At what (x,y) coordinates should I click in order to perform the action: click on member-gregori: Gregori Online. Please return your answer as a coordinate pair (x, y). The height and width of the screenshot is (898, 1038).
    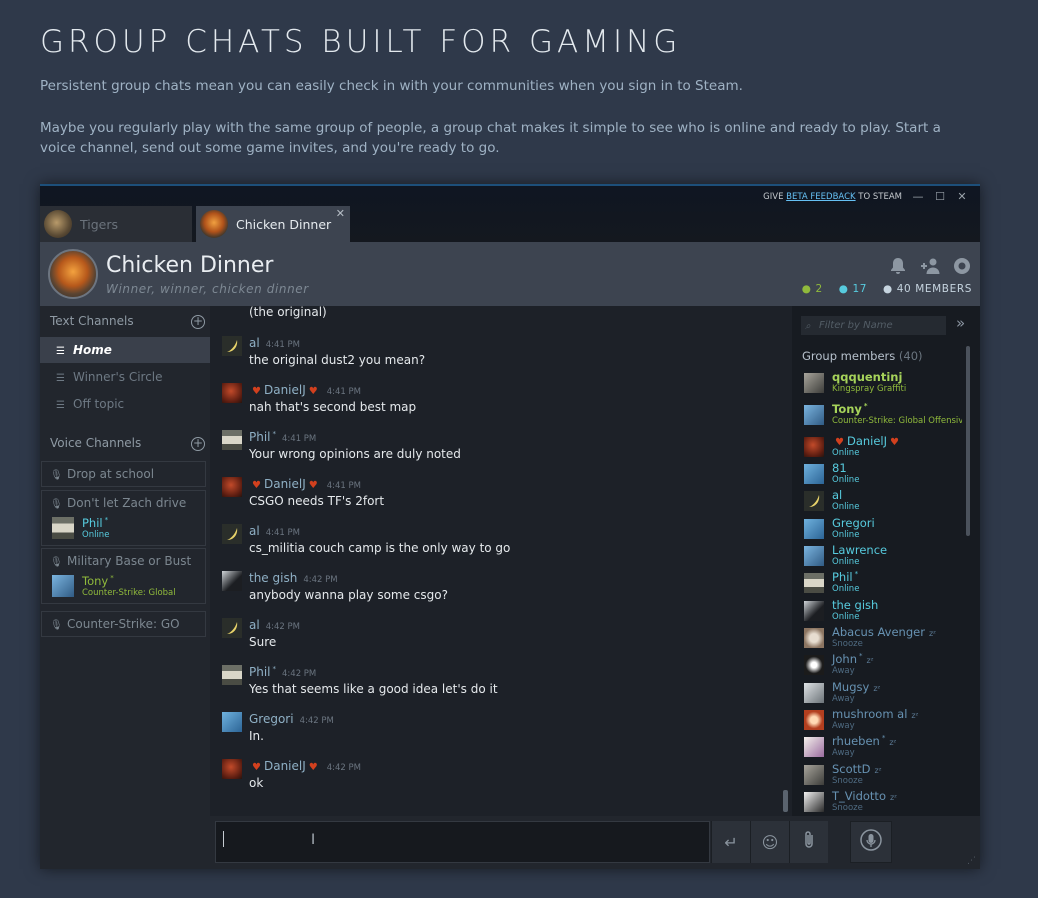
    Looking at the image, I should click on (887, 529).